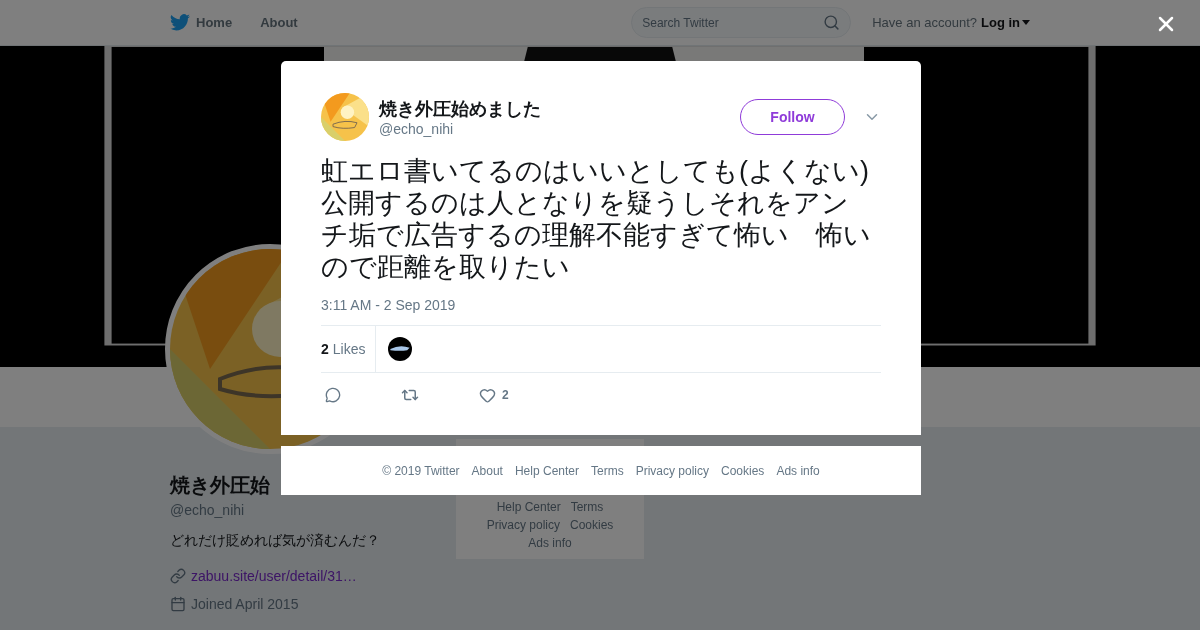 This screenshot has width=1200, height=630. Describe the element at coordinates (178, 604) in the screenshot. I see `calendar-icon` at that location.